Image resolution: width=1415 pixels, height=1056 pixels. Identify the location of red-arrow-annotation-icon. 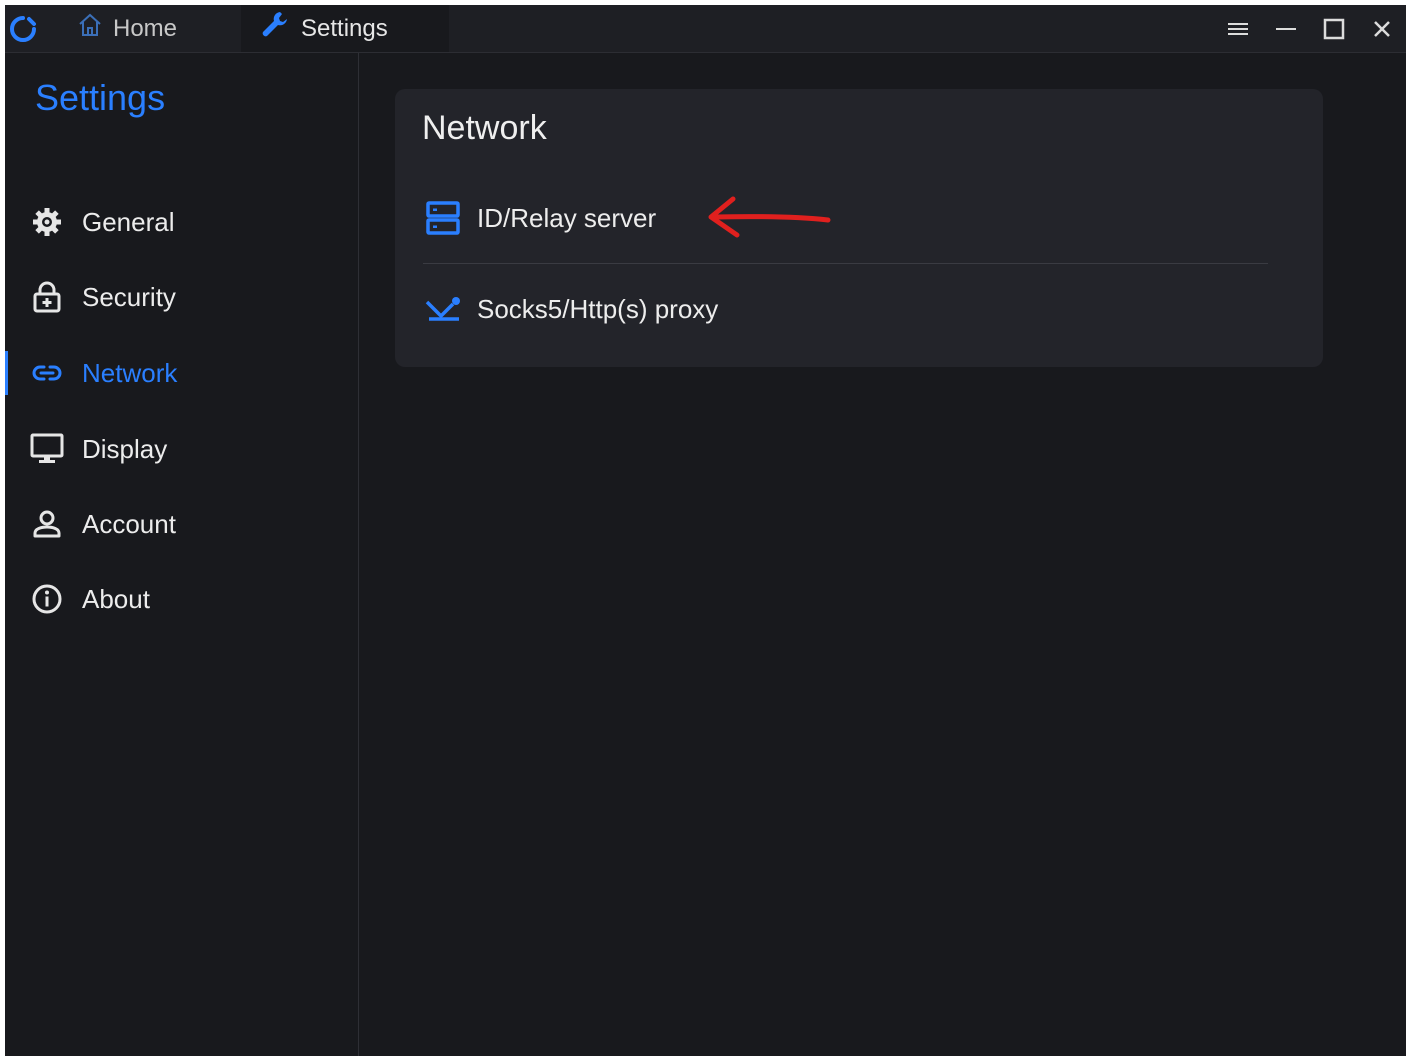
(769, 217).